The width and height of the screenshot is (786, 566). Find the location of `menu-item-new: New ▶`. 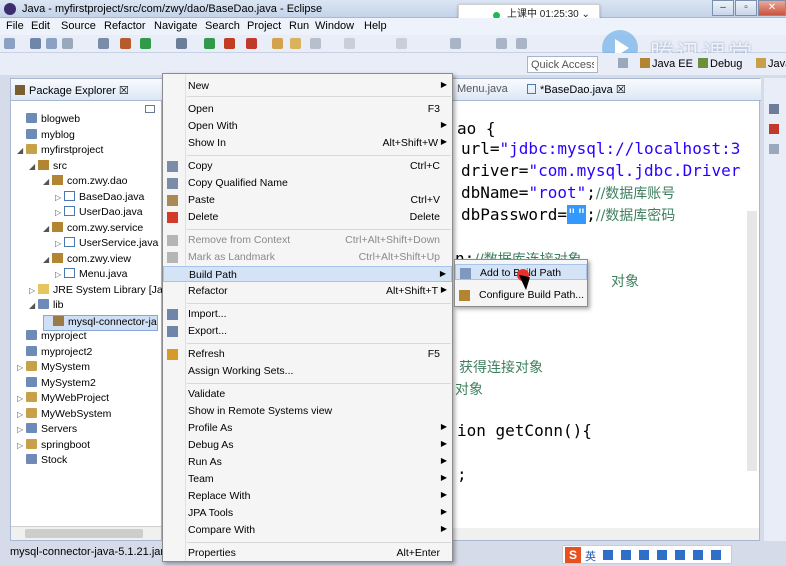

menu-item-new: New ▶ is located at coordinates (307, 86).